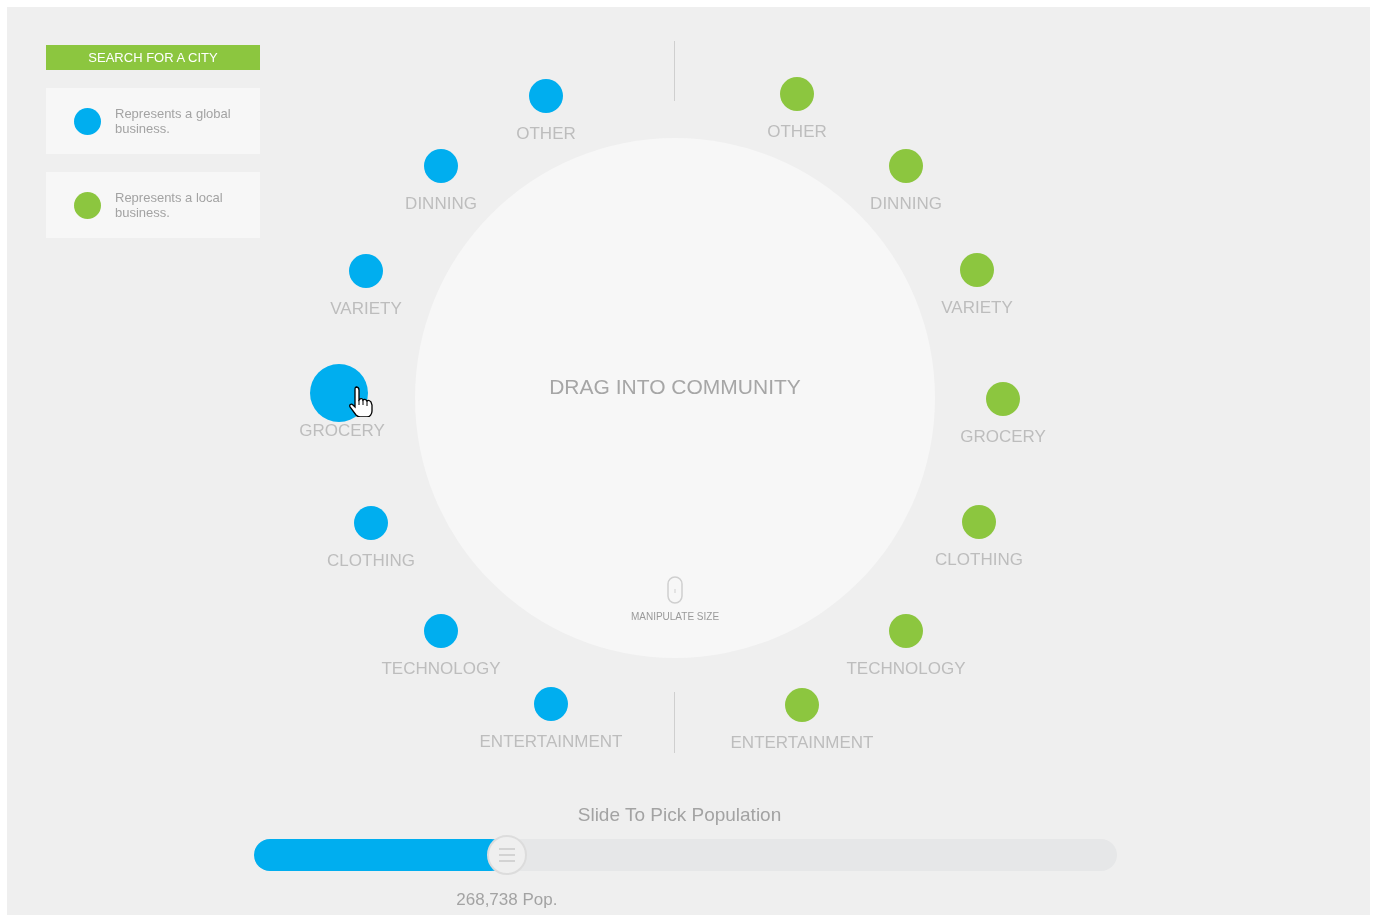  What do you see at coordinates (153, 57) in the screenshot?
I see `search-city-button: SEARCH FOR A CITY` at bounding box center [153, 57].